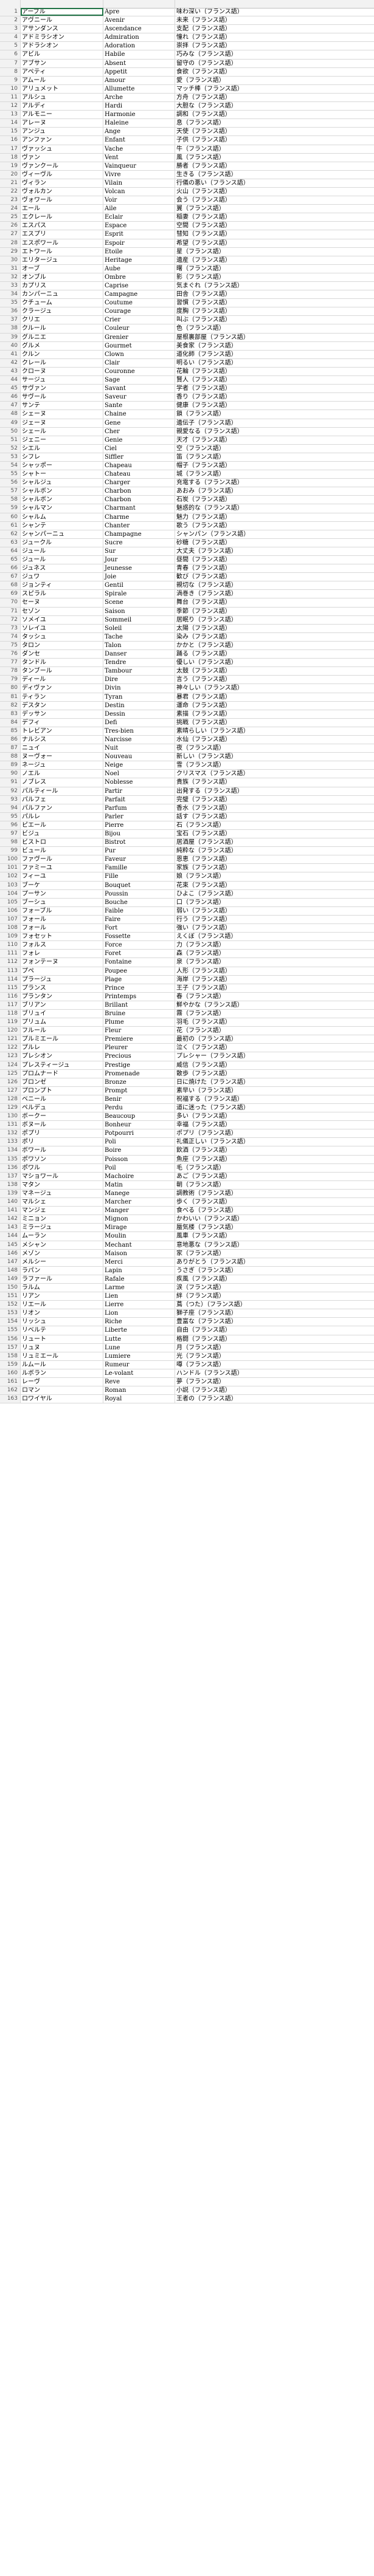  What do you see at coordinates (139, 1099) in the screenshot?
I see `cell-word: Benir` at bounding box center [139, 1099].